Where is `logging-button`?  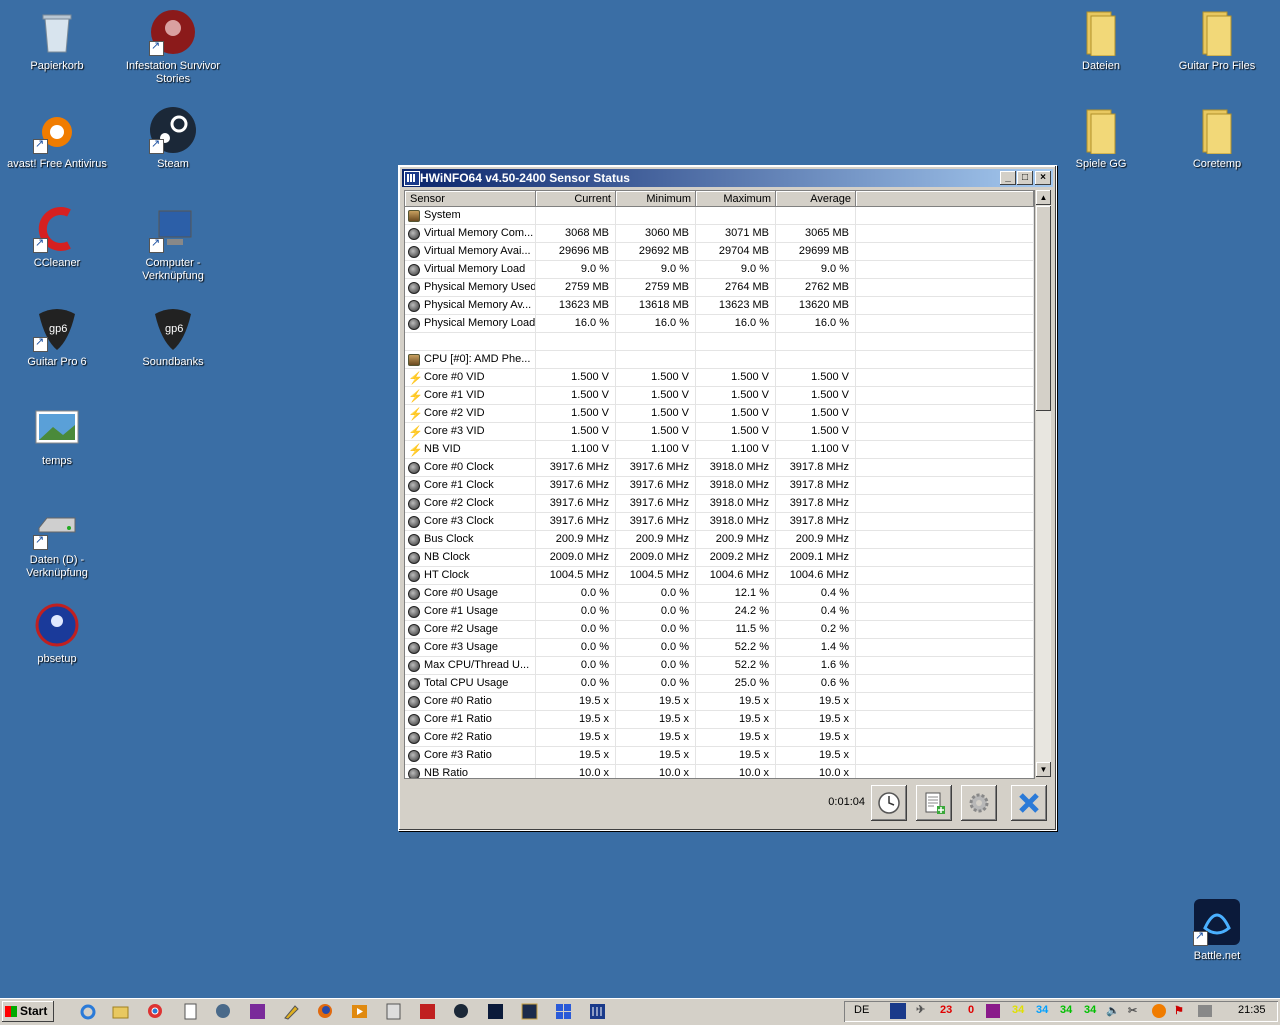
logging-button is located at coordinates (934, 803).